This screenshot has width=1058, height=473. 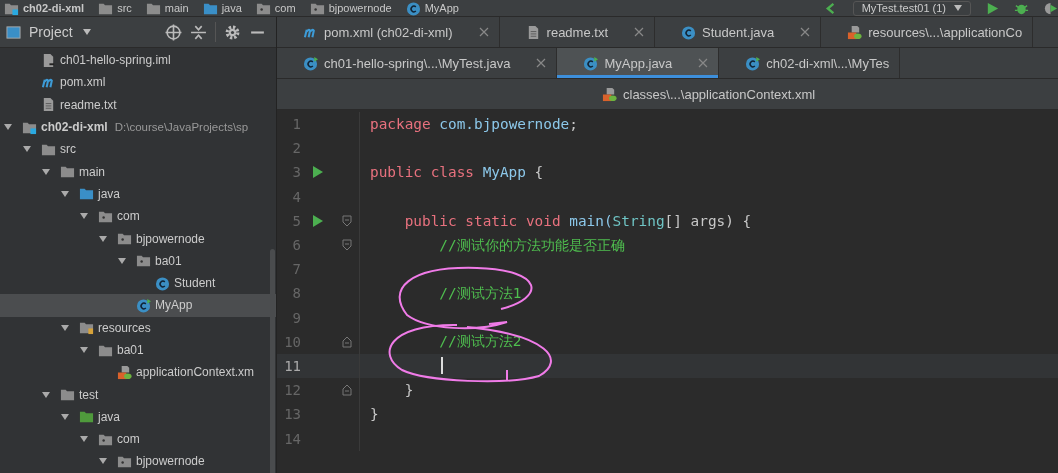 What do you see at coordinates (927, 32) in the screenshot?
I see `editor-tab: resources\...\applicationCo` at bounding box center [927, 32].